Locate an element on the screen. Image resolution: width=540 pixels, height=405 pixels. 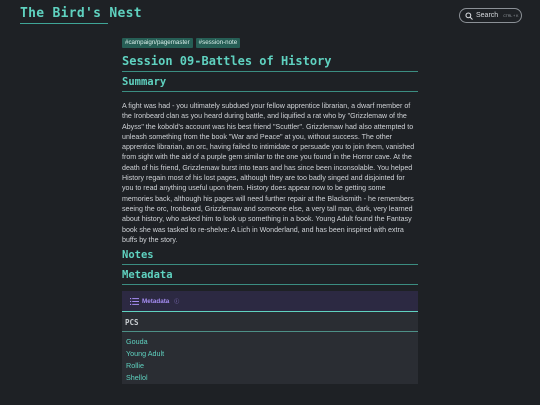
section-heading-metadata: Metadata is located at coordinates (147, 275).